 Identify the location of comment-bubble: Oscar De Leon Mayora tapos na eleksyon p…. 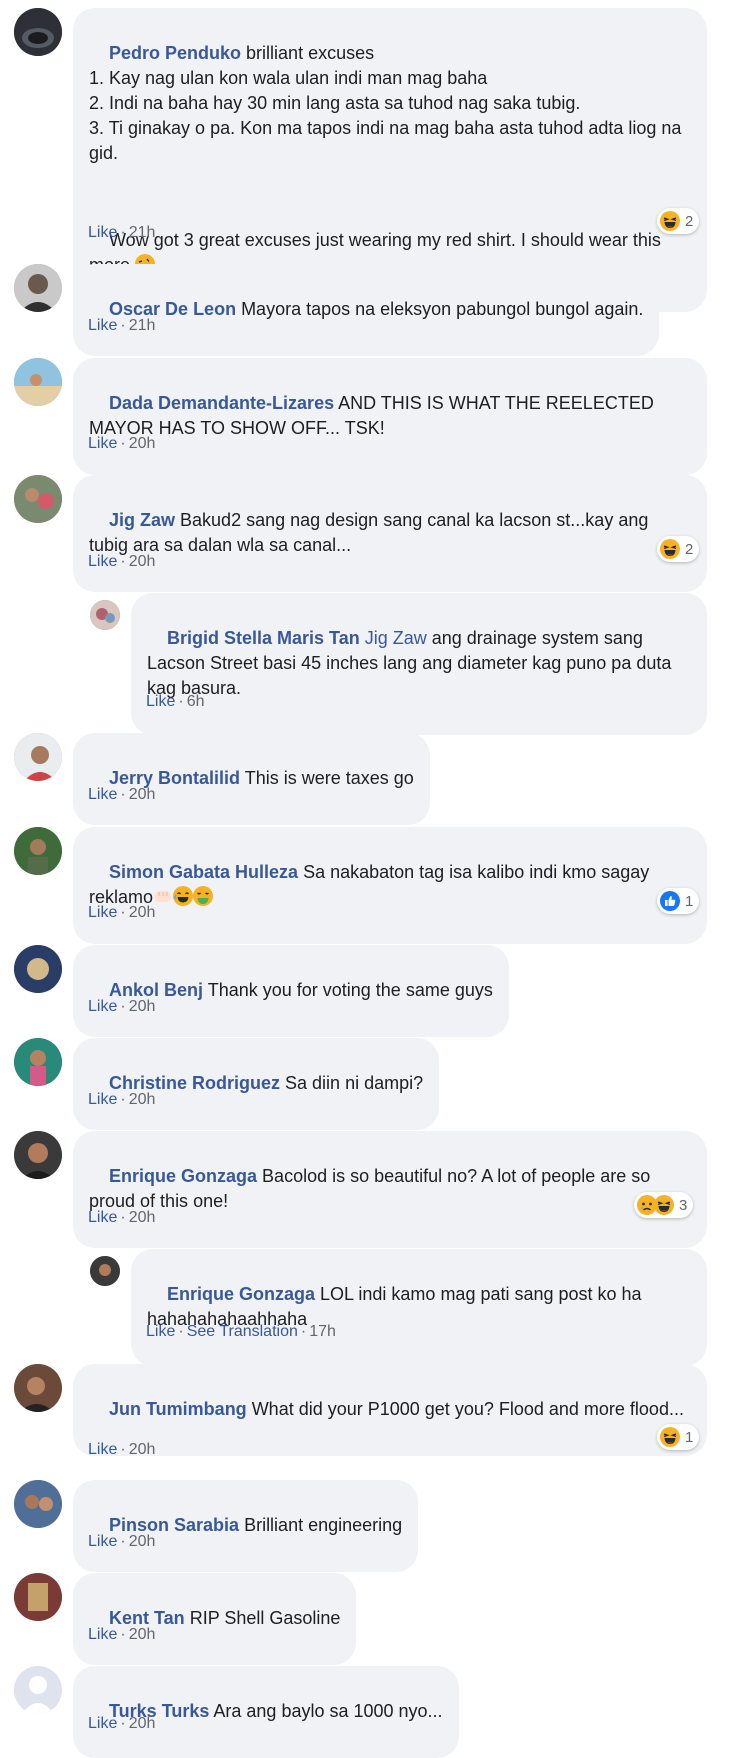
(366, 310).